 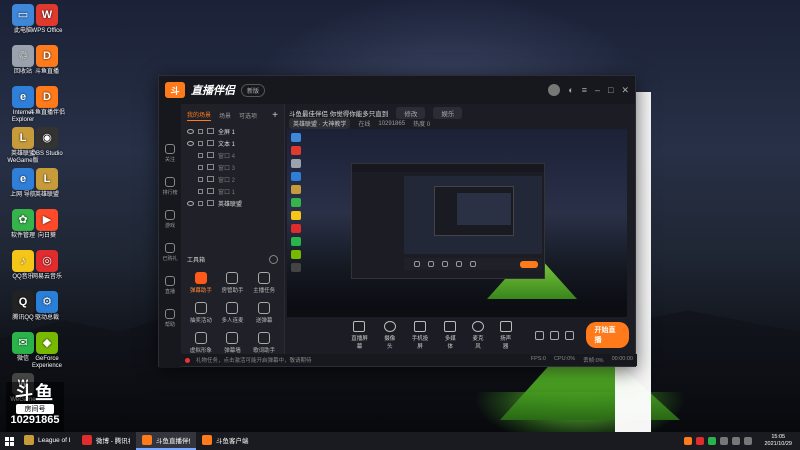 What do you see at coordinates (147, 440) in the screenshot?
I see `taskbar-app-icon` at bounding box center [147, 440].